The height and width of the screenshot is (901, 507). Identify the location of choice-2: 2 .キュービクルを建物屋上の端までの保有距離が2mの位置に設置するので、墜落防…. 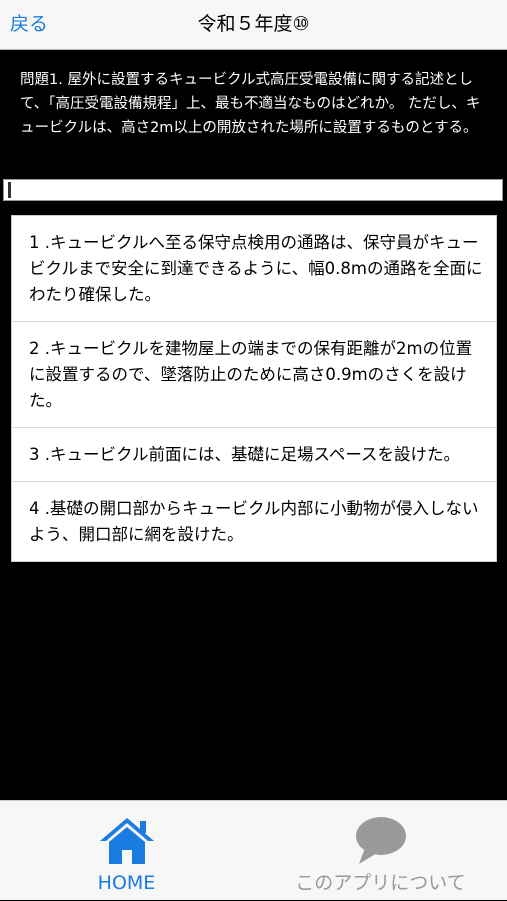
(254, 375).